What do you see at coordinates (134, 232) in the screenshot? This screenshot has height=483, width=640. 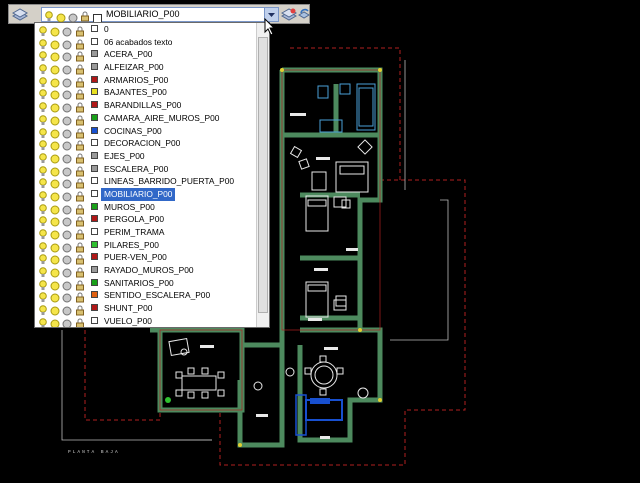 I see `layer-name: PERIM_TRAMA` at bounding box center [134, 232].